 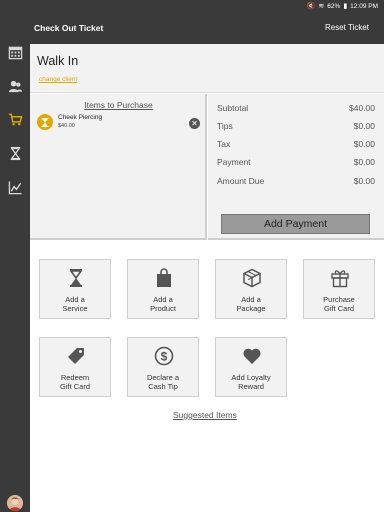 What do you see at coordinates (192, 28) in the screenshot?
I see `app-bar: Check Out Ticket Reset Ticket` at bounding box center [192, 28].